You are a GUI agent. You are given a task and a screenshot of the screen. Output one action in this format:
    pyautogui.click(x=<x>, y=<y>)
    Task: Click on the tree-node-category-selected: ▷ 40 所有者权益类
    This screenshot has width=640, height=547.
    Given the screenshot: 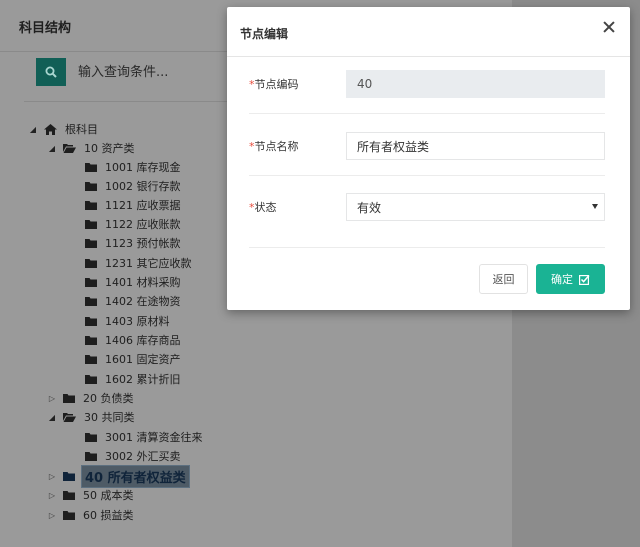 What is the action you would take?
    pyautogui.click(x=118, y=476)
    